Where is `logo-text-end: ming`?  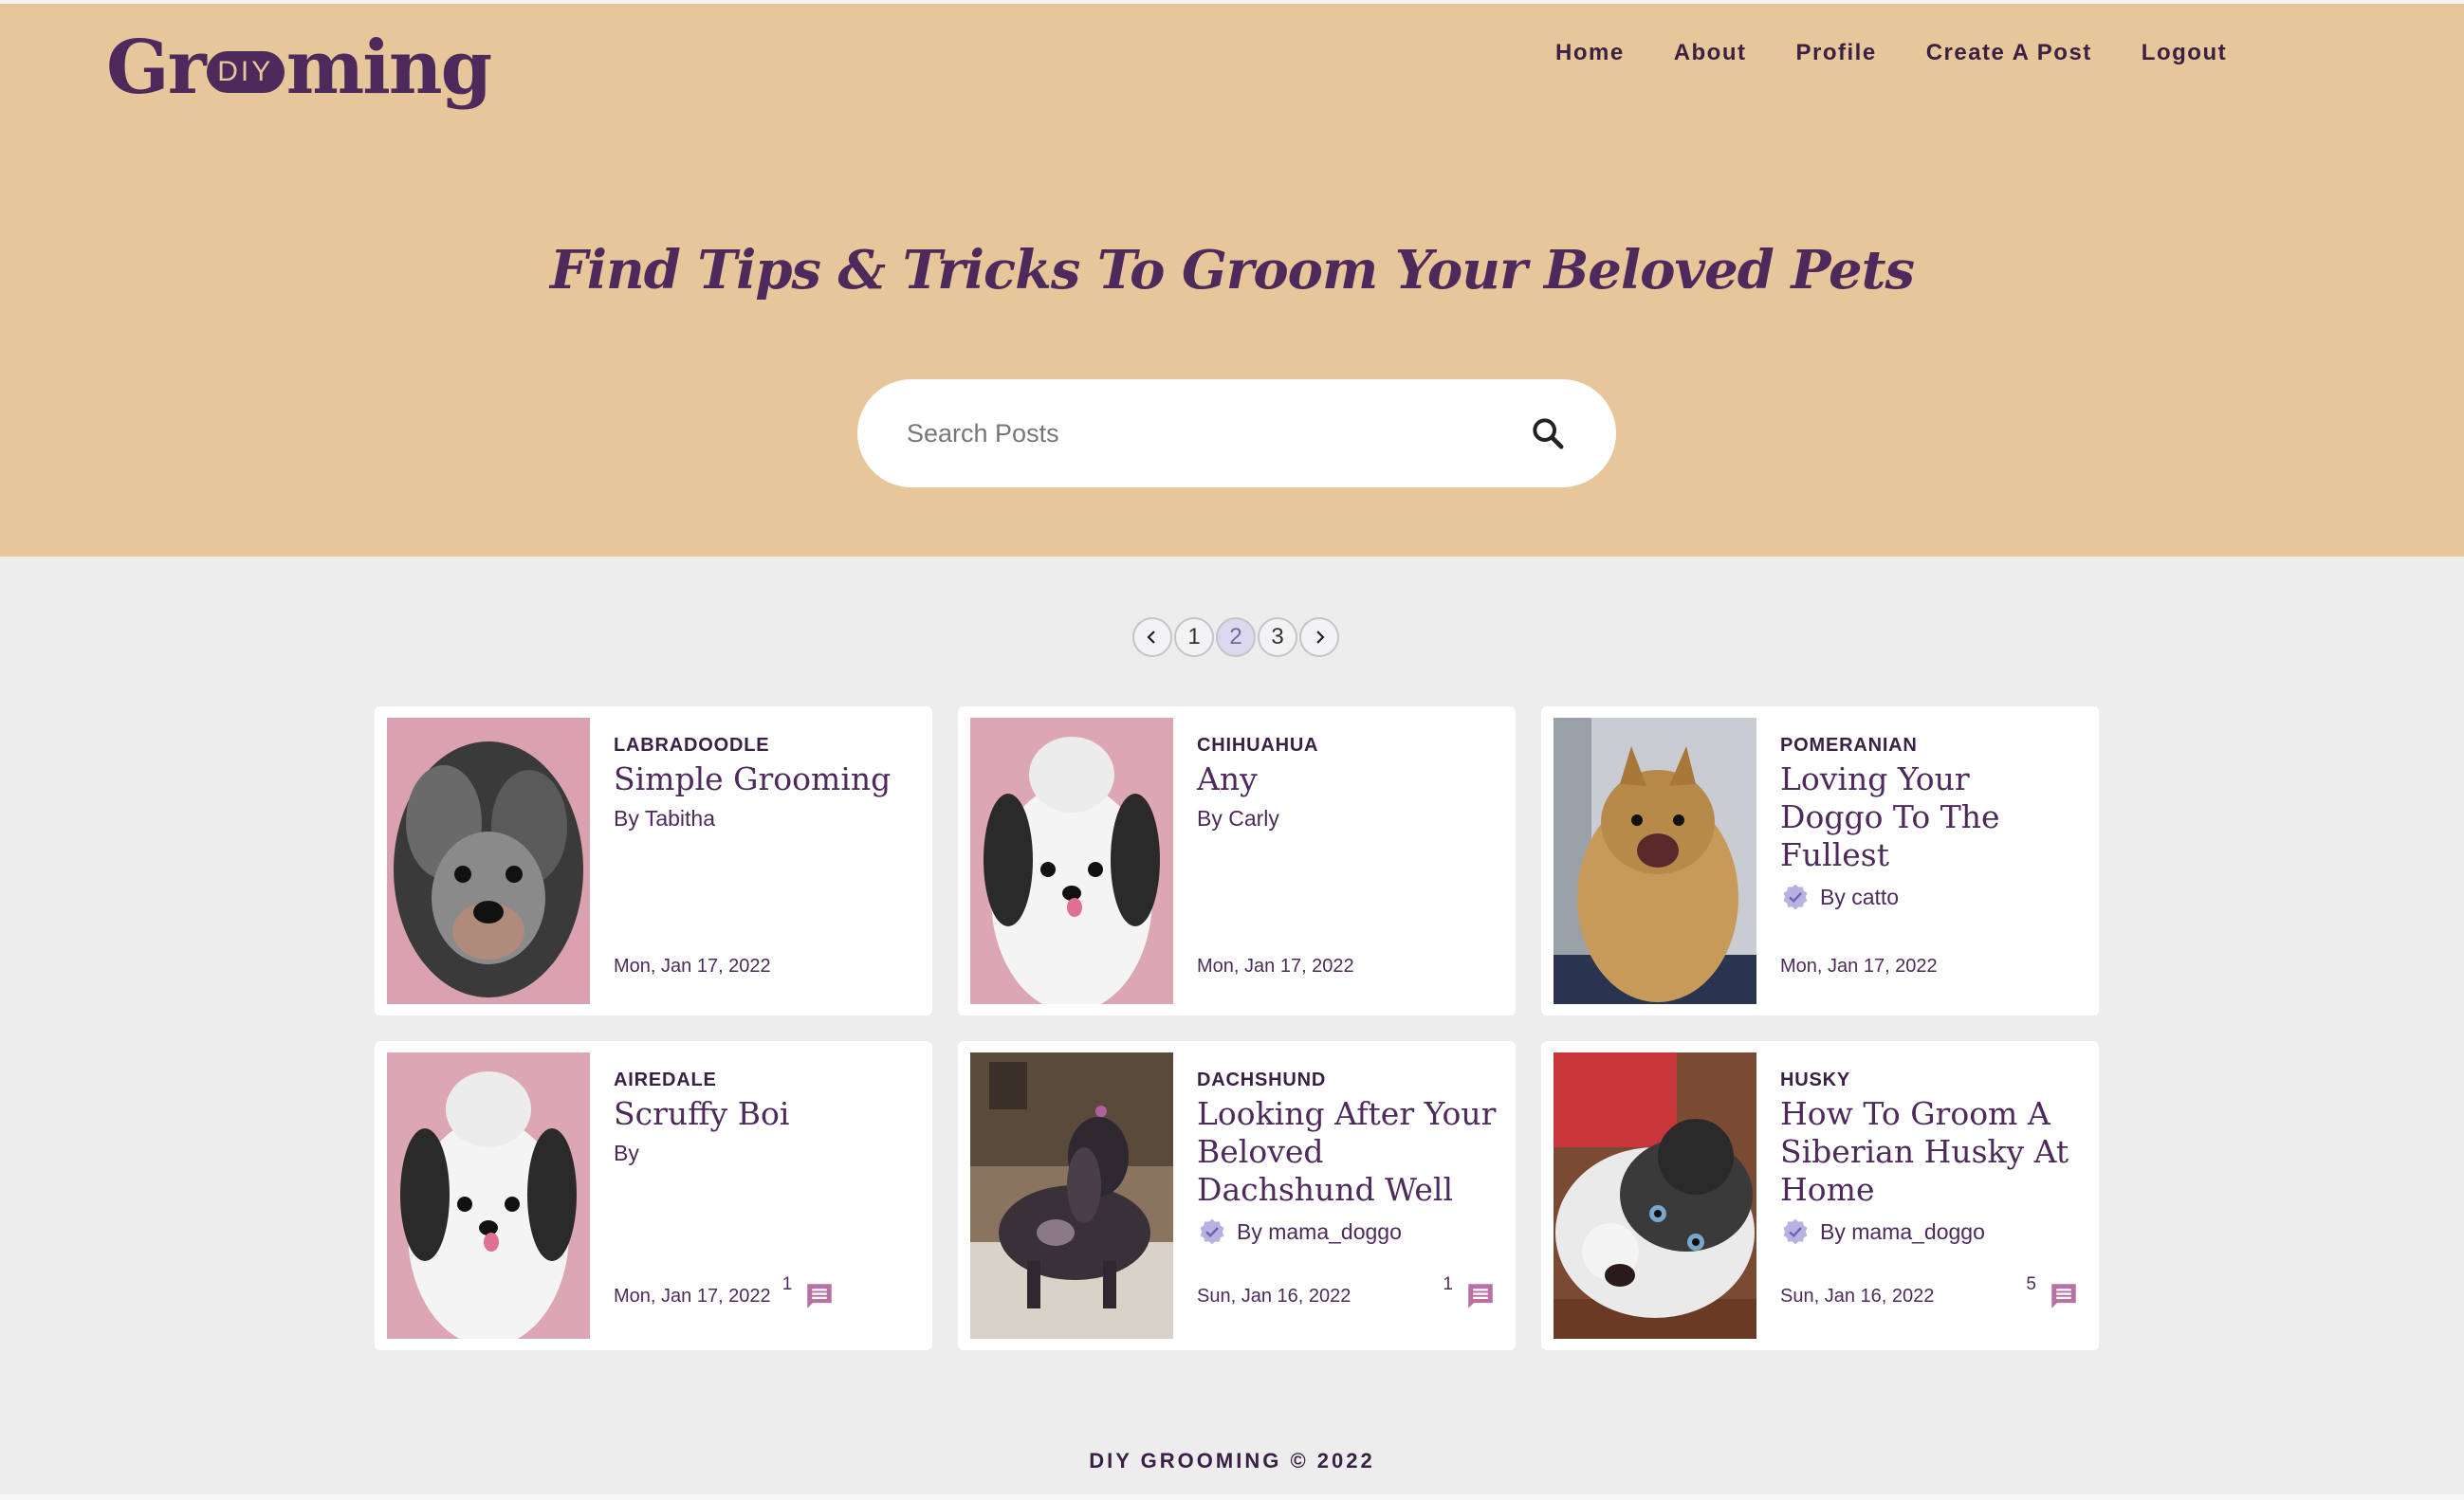
logo-text-end: ming is located at coordinates (388, 67).